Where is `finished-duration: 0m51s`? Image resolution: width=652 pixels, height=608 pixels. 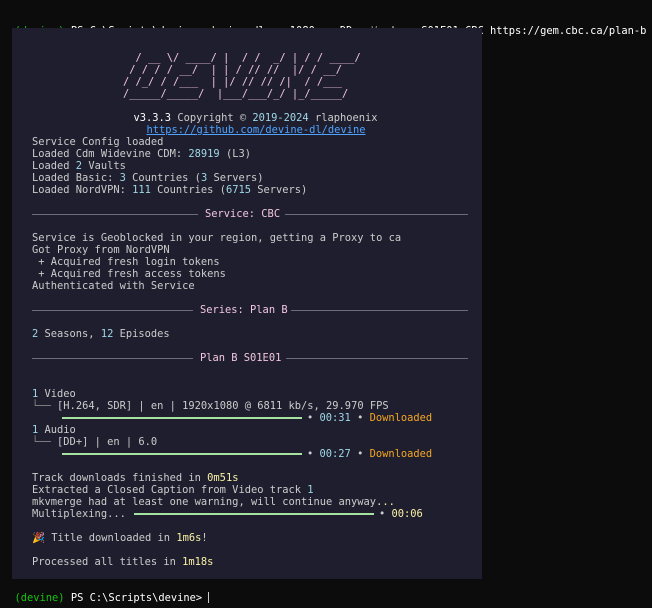 finished-duration: 0m51s is located at coordinates (223, 478).